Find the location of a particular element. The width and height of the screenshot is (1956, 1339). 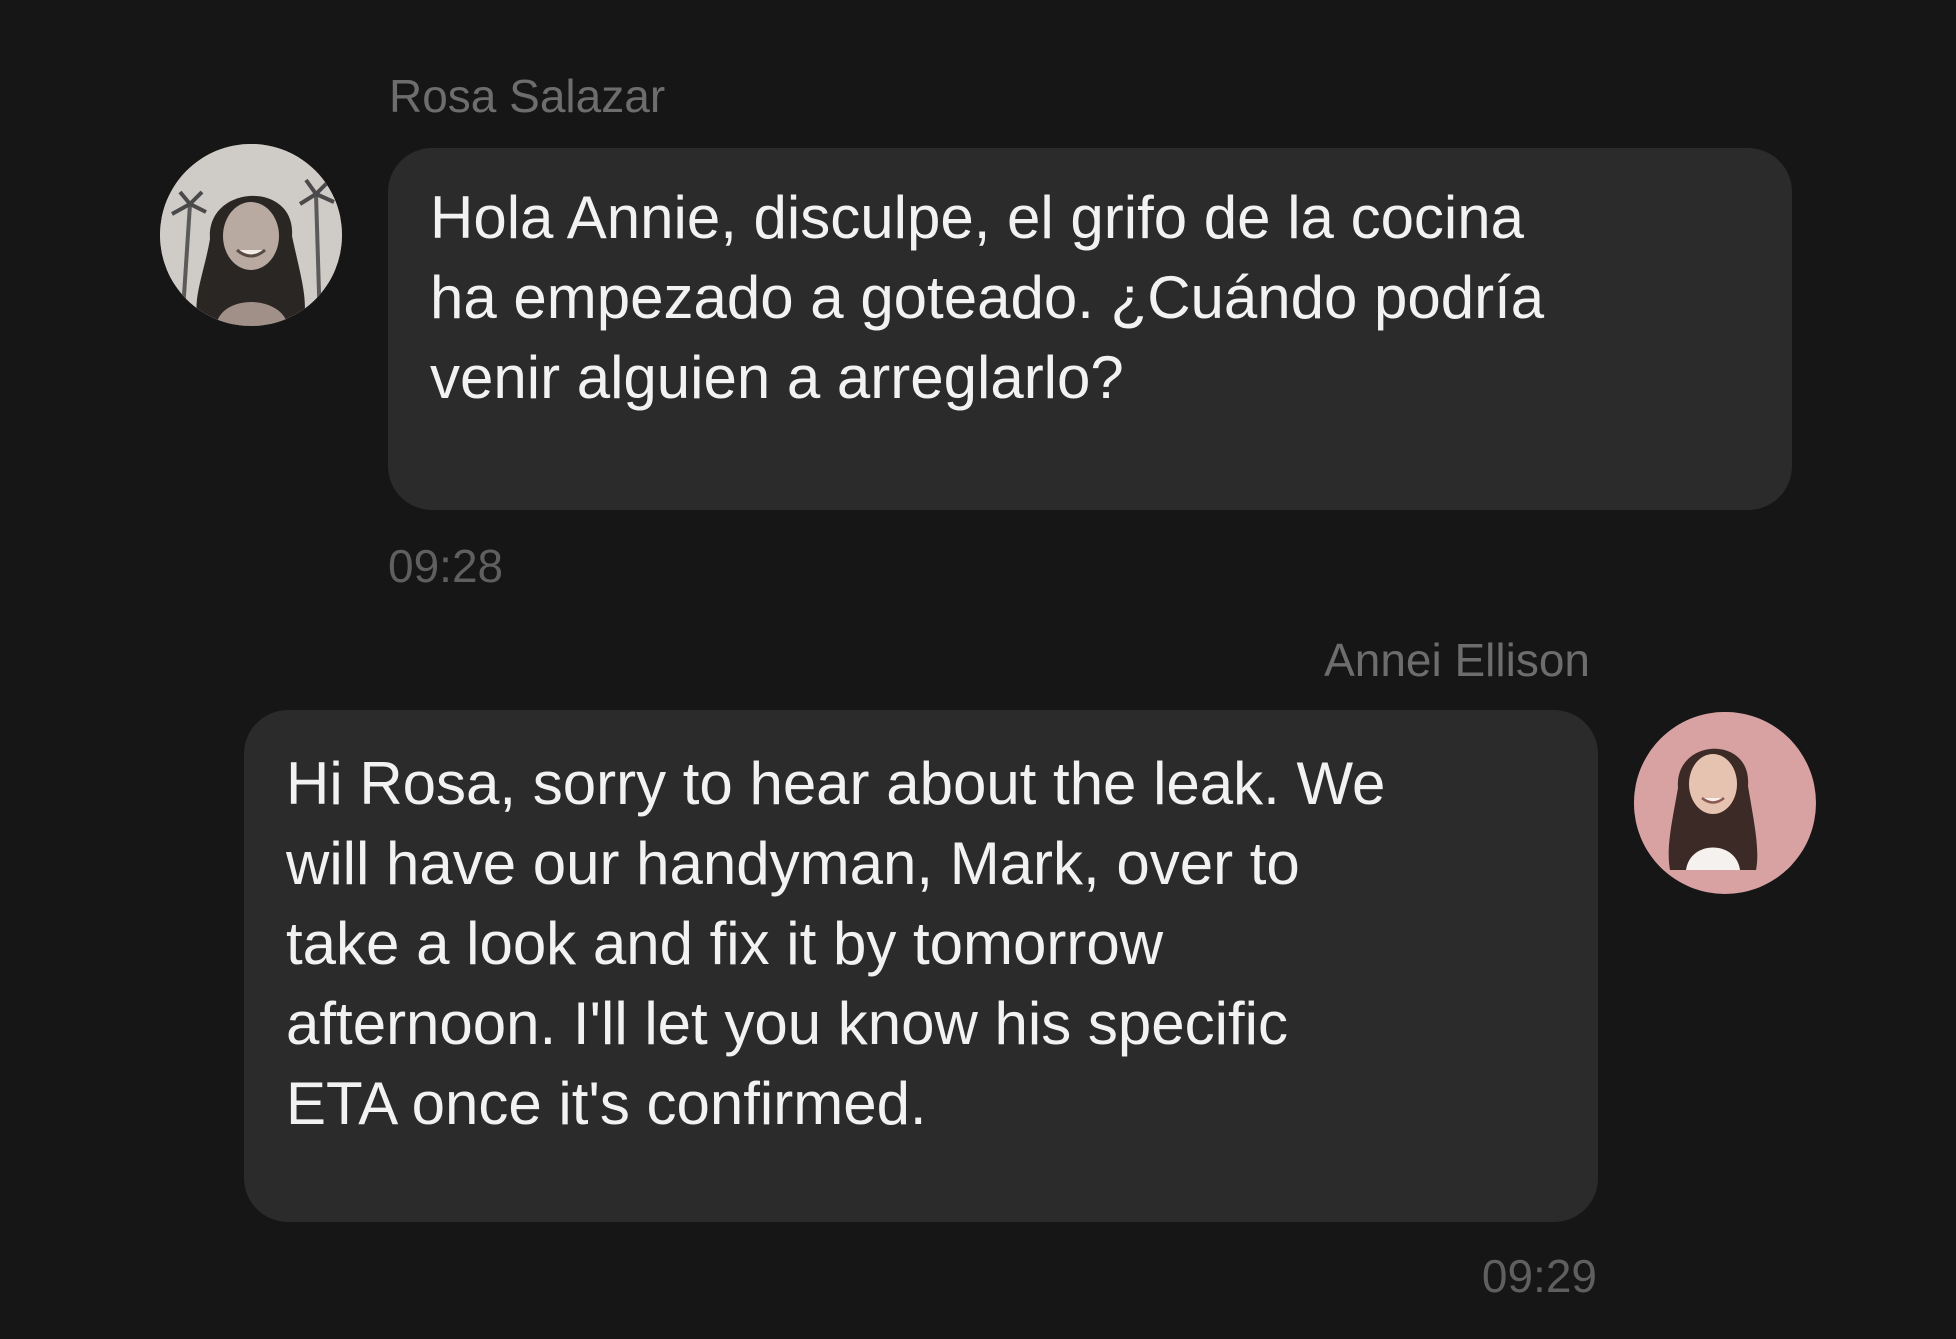

message-timestamp: 09:28 is located at coordinates (446, 566).